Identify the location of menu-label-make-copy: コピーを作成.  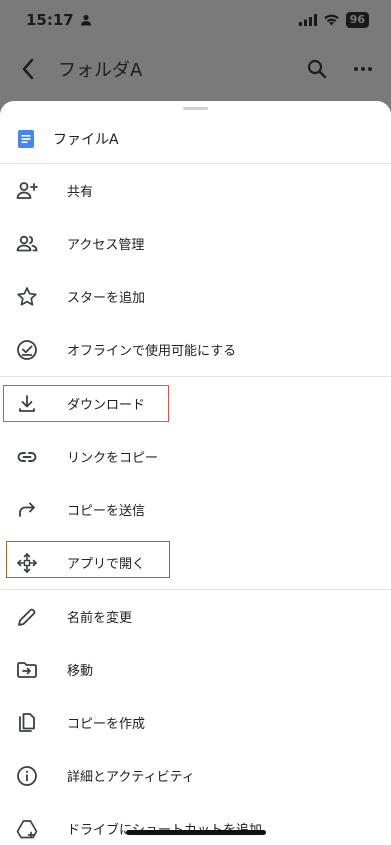
(106, 724).